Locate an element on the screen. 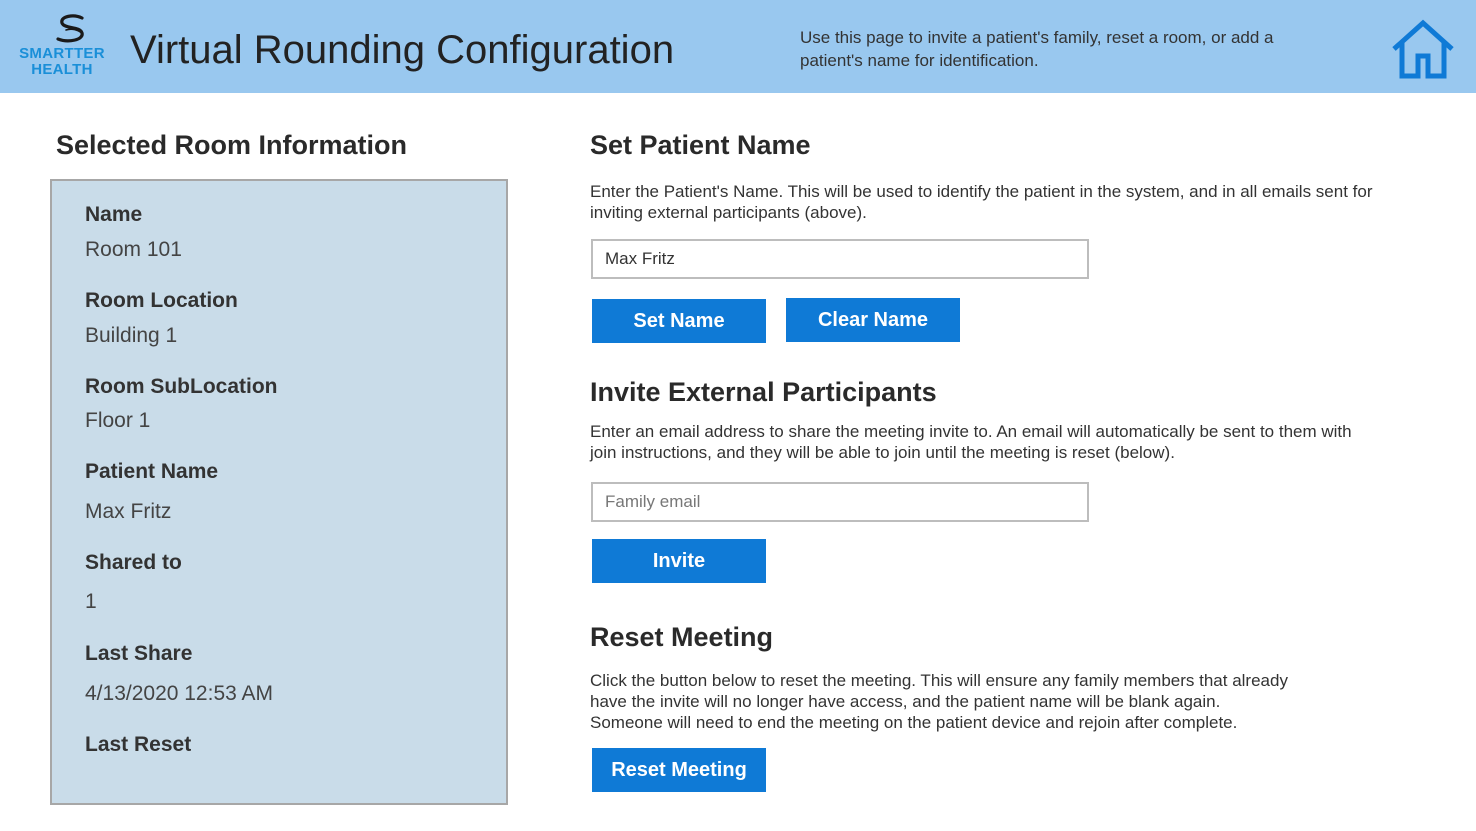 Image resolution: width=1476 pixels, height=831 pixels. field-value-last-share: 4/13/2020 12:53 AM is located at coordinates (179, 693).